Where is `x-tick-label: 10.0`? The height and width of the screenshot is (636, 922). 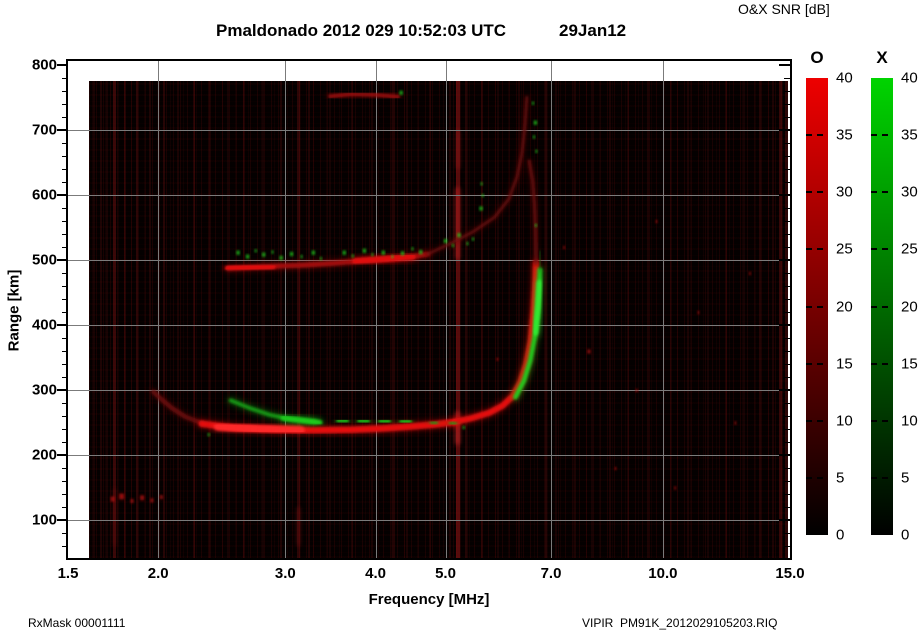
x-tick-label: 10.0 is located at coordinates (663, 573).